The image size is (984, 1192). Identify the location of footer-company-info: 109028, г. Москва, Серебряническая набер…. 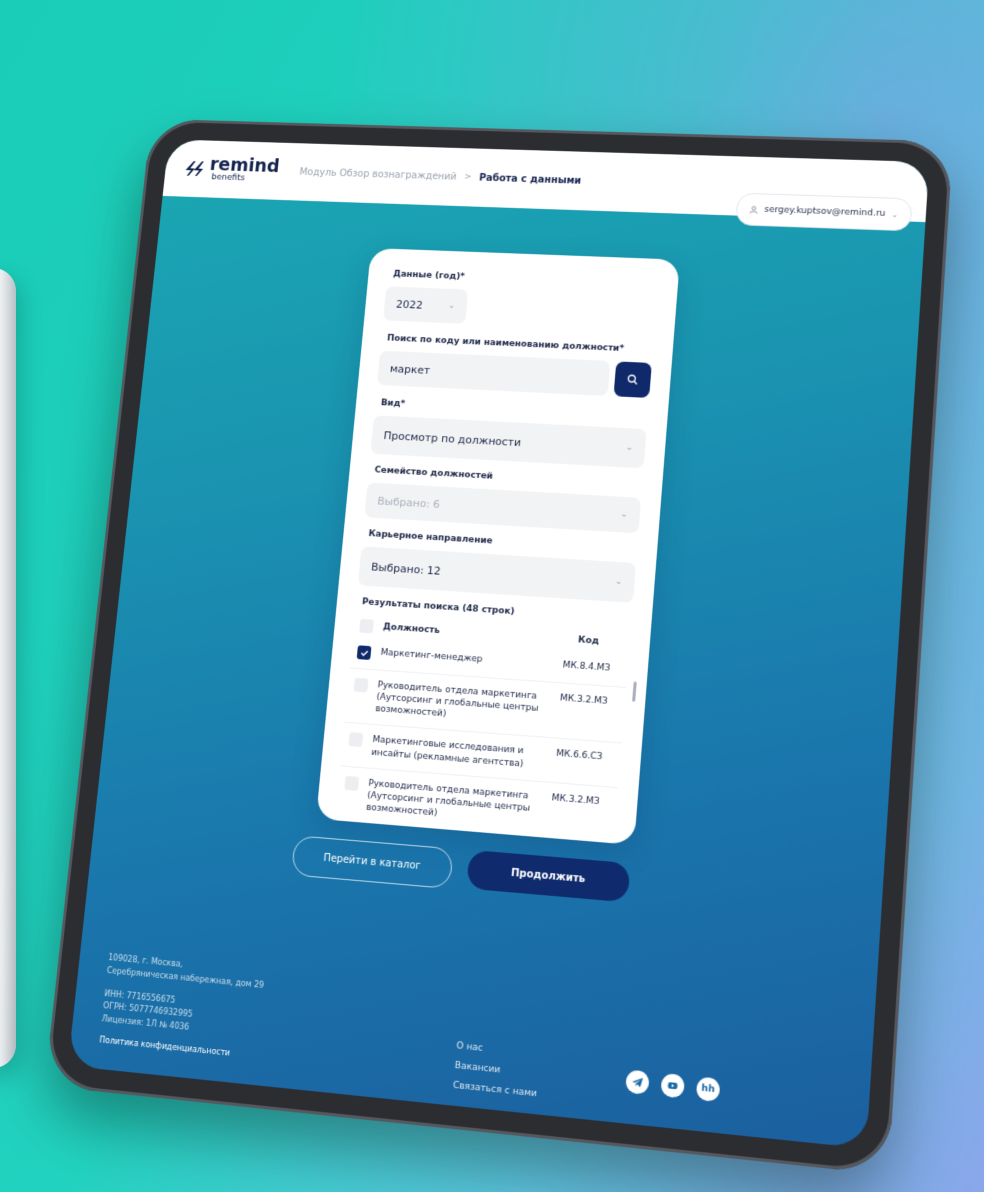
(182, 1007).